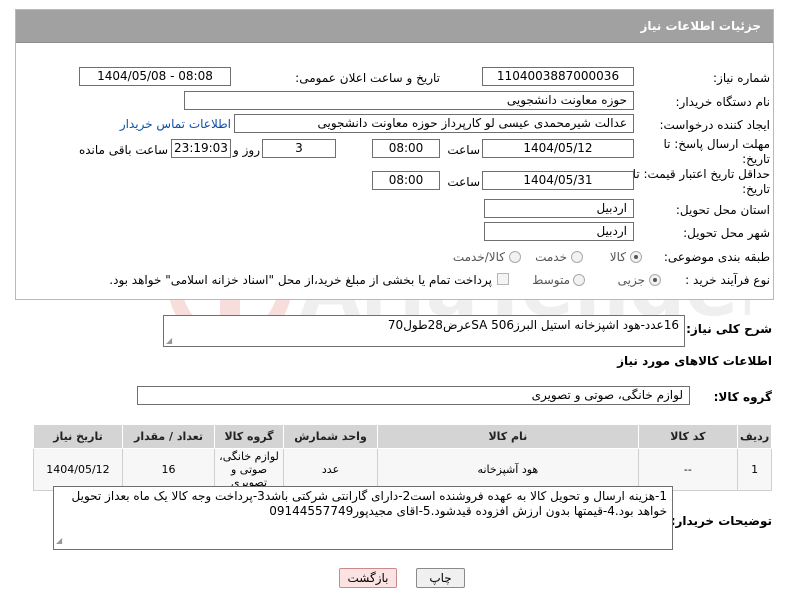 The width and height of the screenshot is (788, 606). Describe the element at coordinates (726, 233) in the screenshot. I see `city-label: شهر محل تحویل:` at that location.